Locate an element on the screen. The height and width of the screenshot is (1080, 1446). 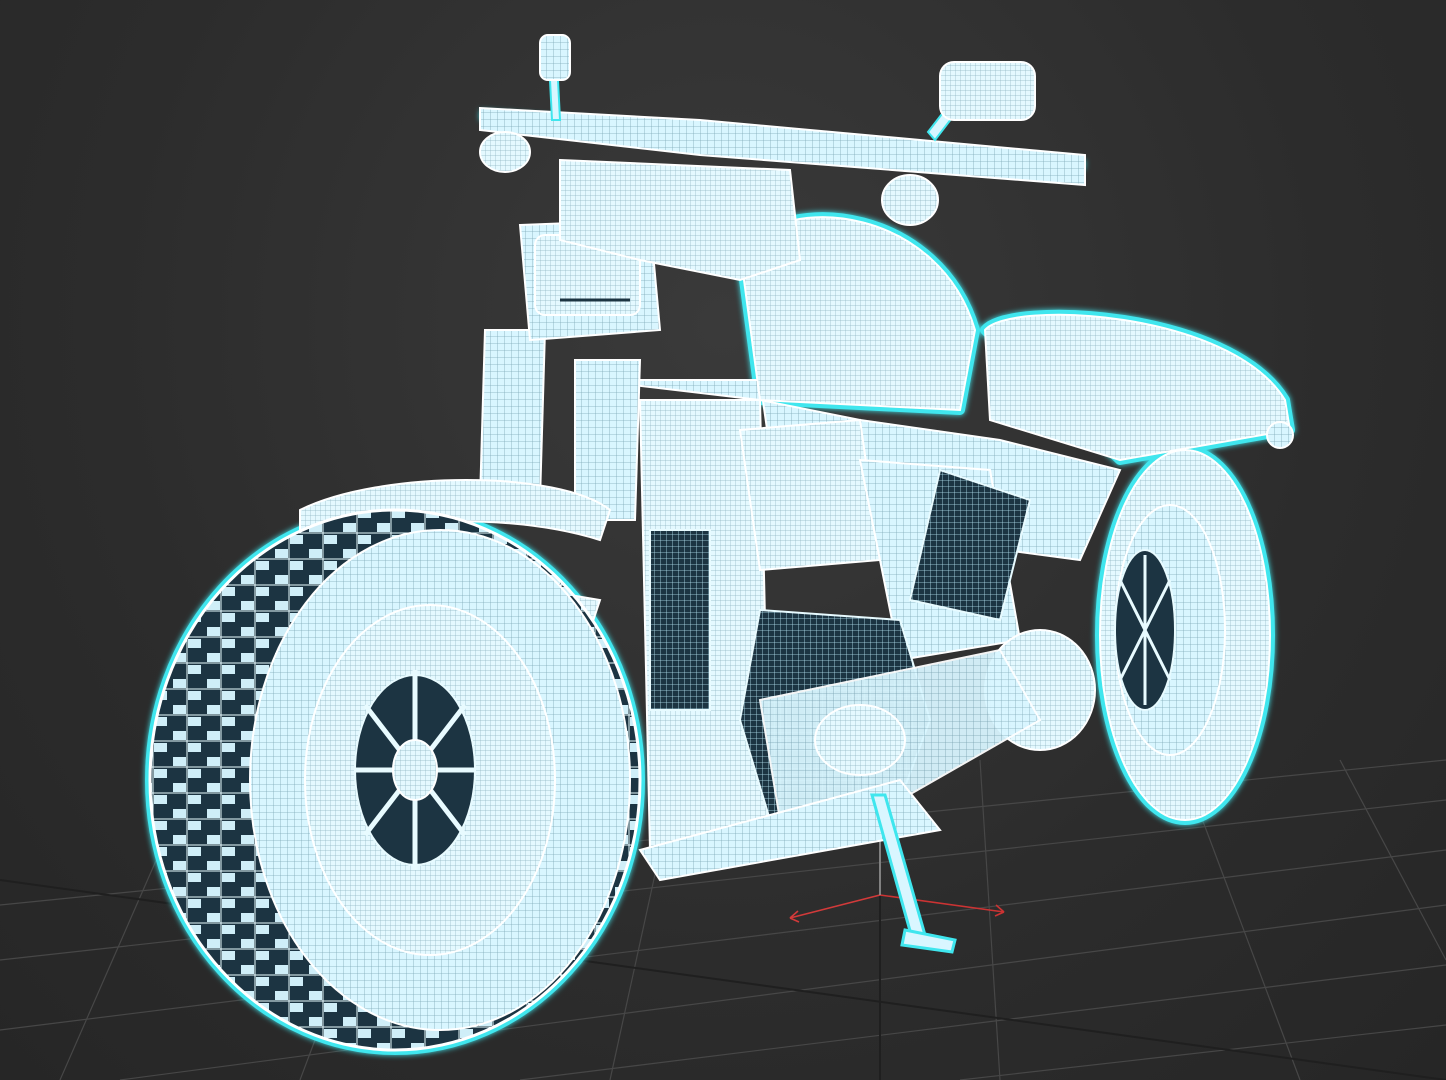
rear-light is located at coordinates (1280, 435).